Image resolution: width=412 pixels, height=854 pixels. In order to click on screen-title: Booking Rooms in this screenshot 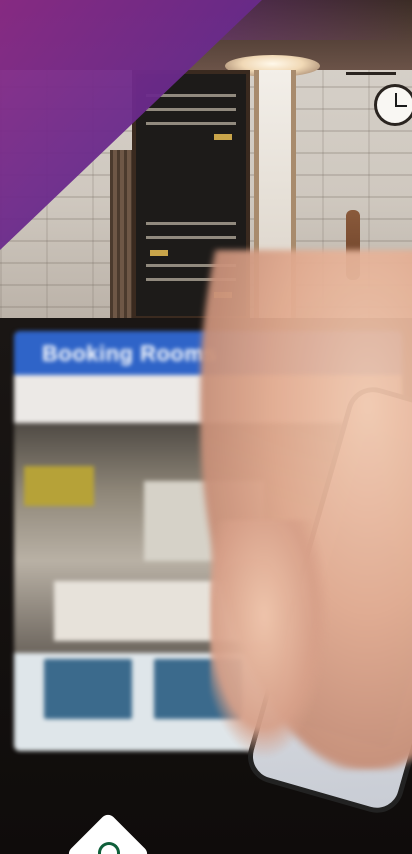, I will do `click(130, 353)`.